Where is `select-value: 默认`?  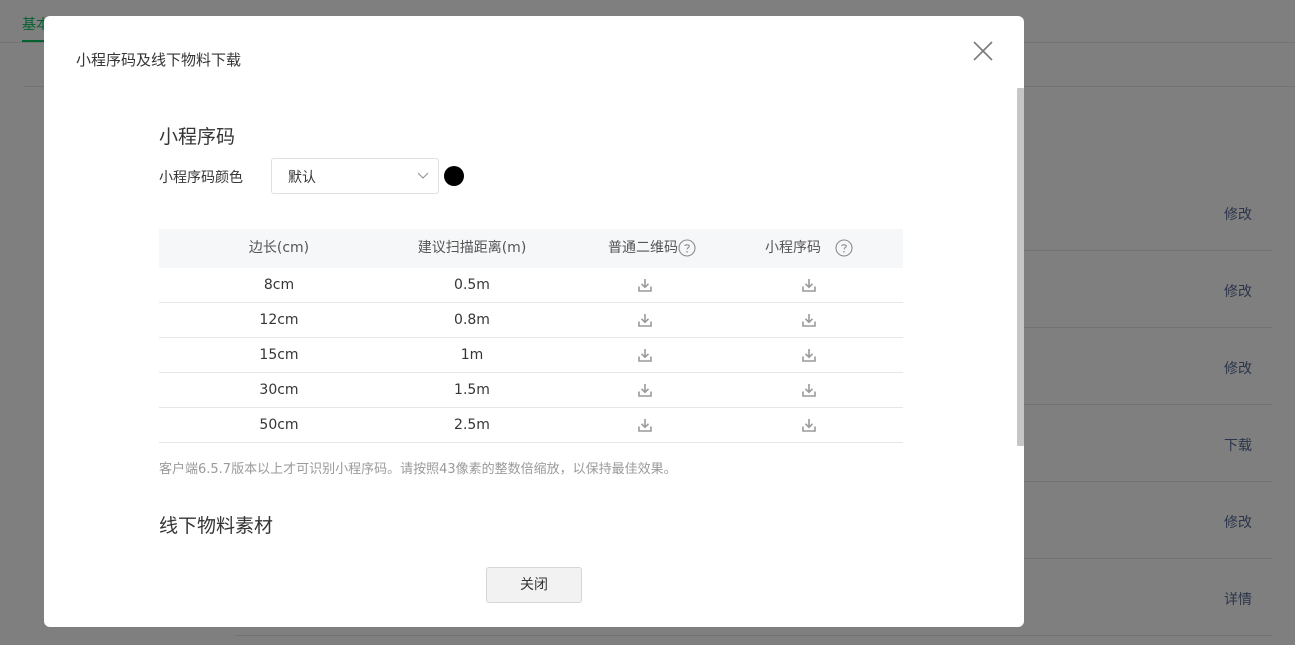
select-value: 默认 is located at coordinates (302, 178).